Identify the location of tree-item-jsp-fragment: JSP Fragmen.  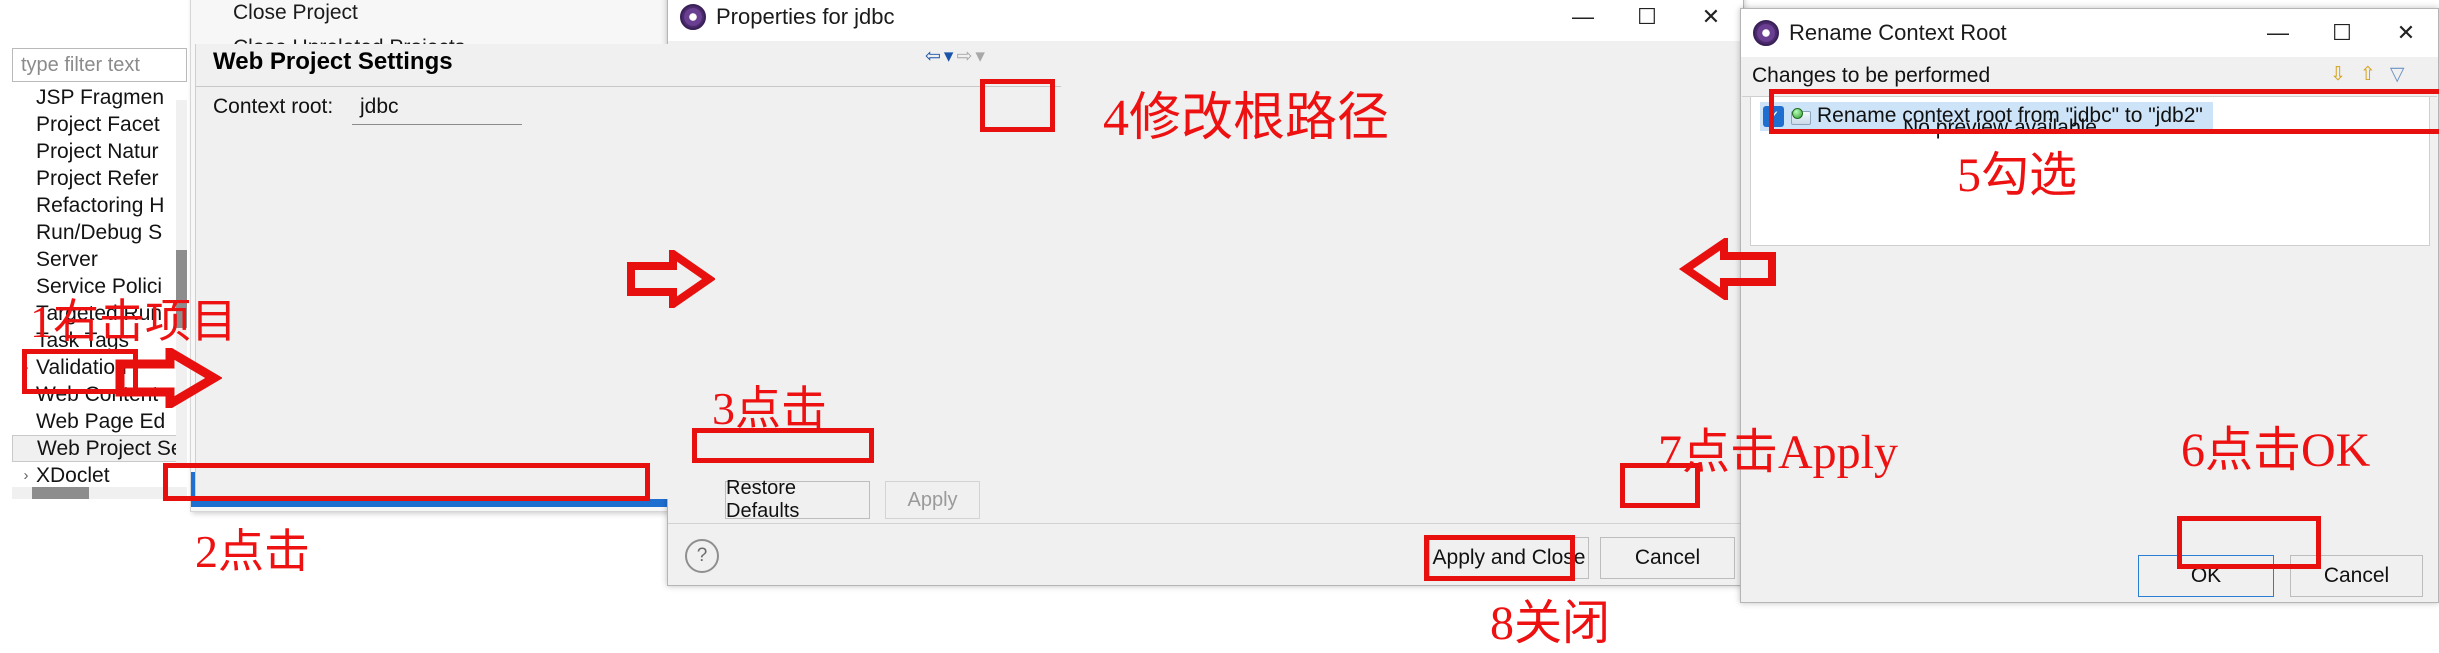
(99, 97).